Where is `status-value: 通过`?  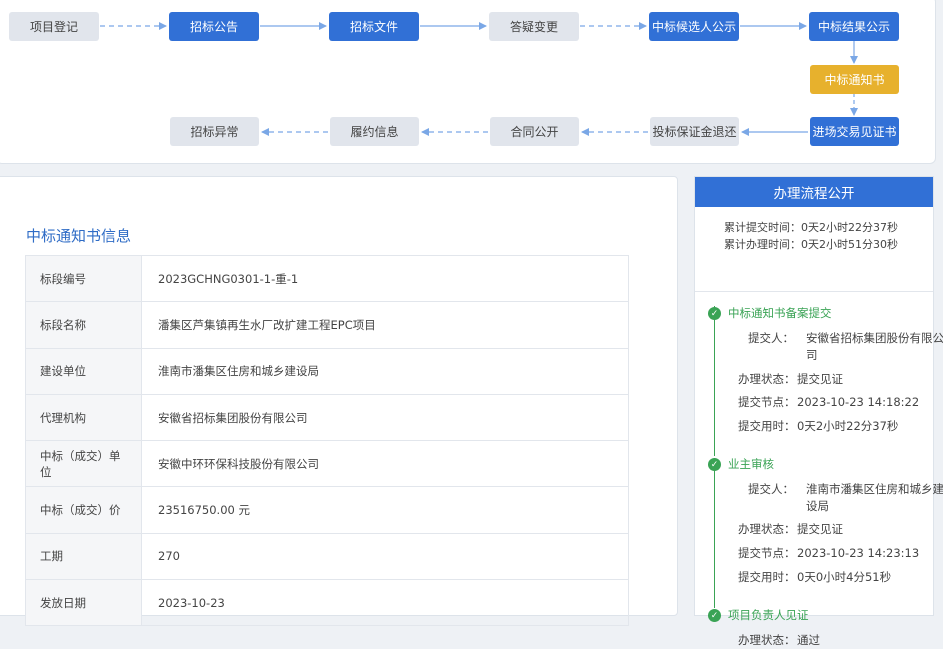 status-value: 通过 is located at coordinates (808, 640).